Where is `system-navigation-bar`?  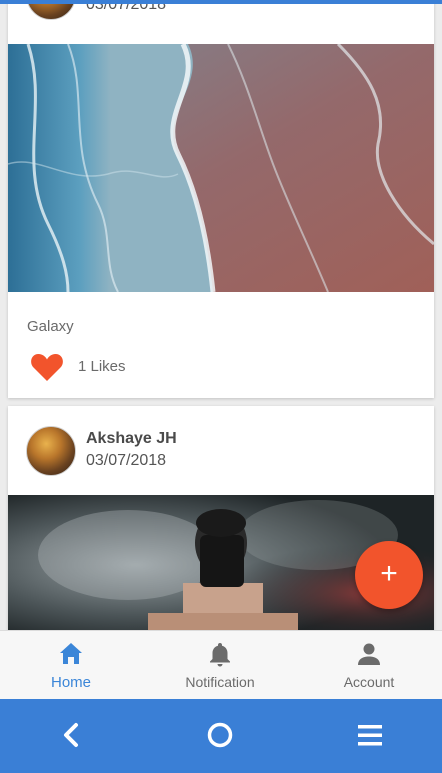
system-navigation-bar is located at coordinates (221, 736).